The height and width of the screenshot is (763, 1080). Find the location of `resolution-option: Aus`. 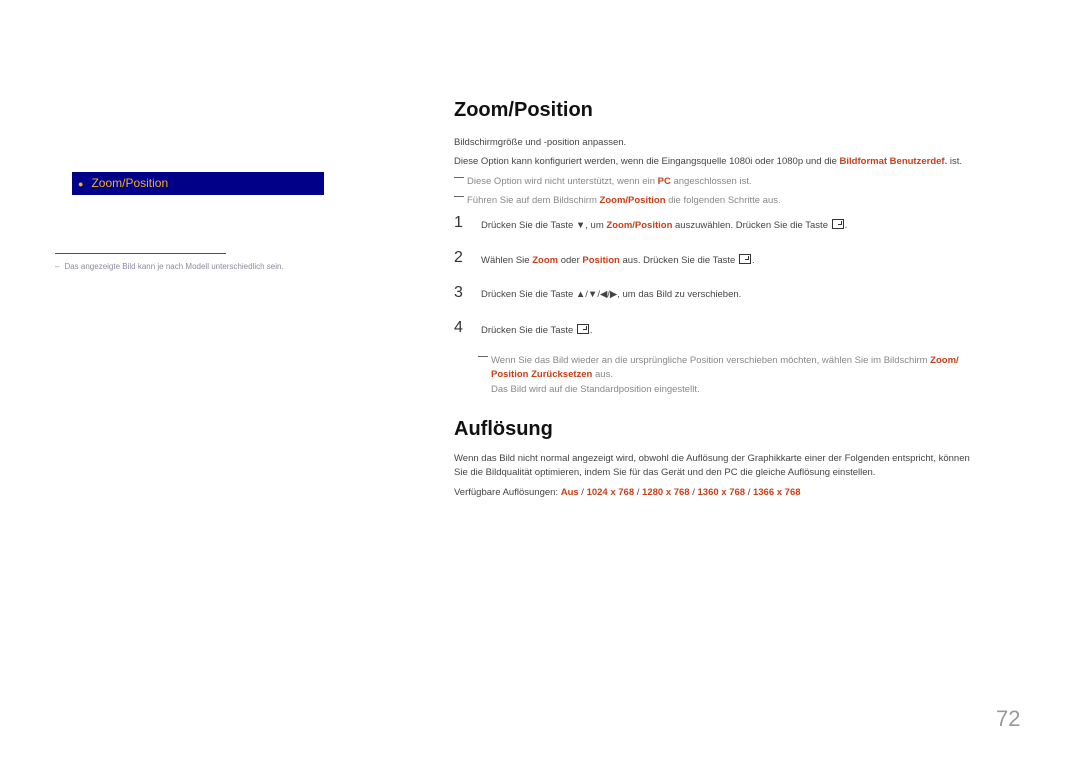

resolution-option: Aus is located at coordinates (569, 492).